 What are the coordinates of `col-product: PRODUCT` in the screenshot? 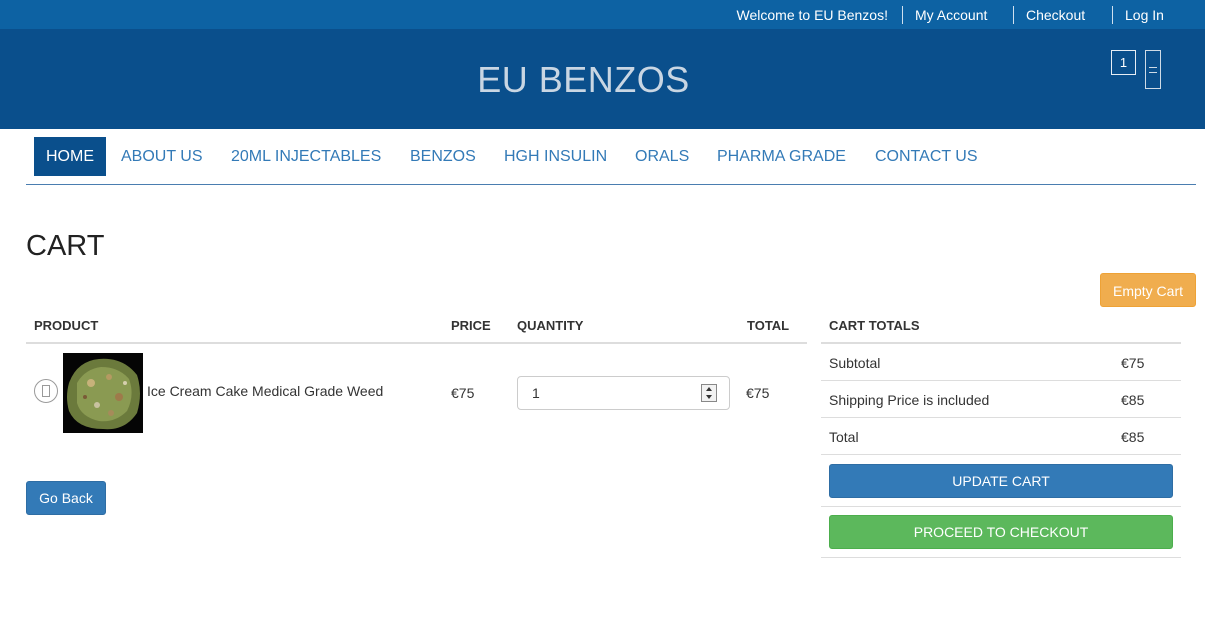 It's located at (66, 325).